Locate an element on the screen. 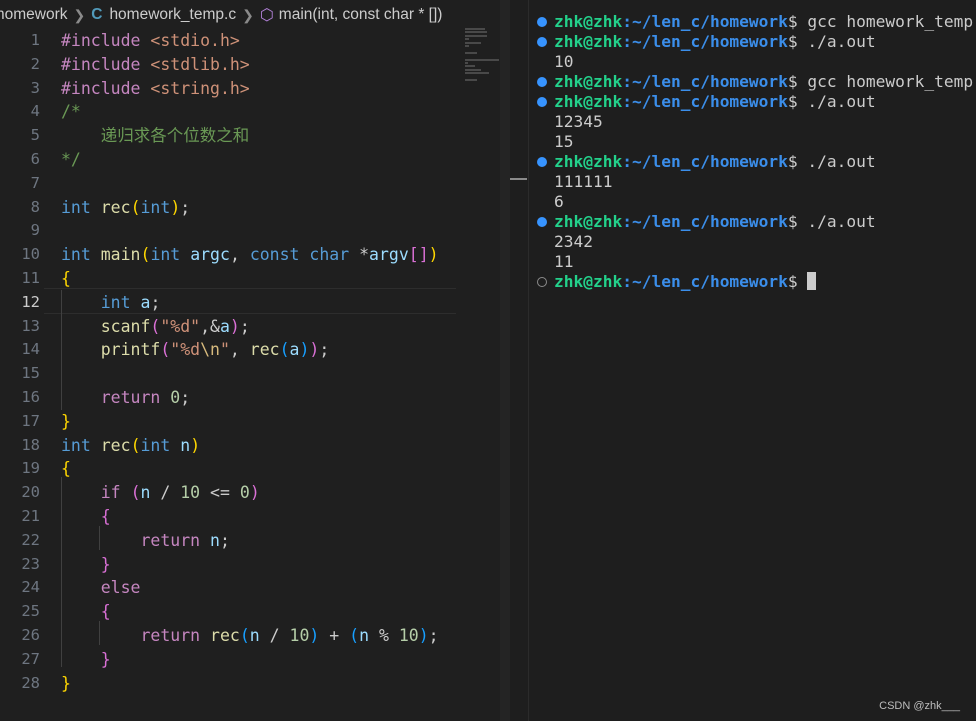 The height and width of the screenshot is (721, 976). code-token: if is located at coordinates (110, 493).